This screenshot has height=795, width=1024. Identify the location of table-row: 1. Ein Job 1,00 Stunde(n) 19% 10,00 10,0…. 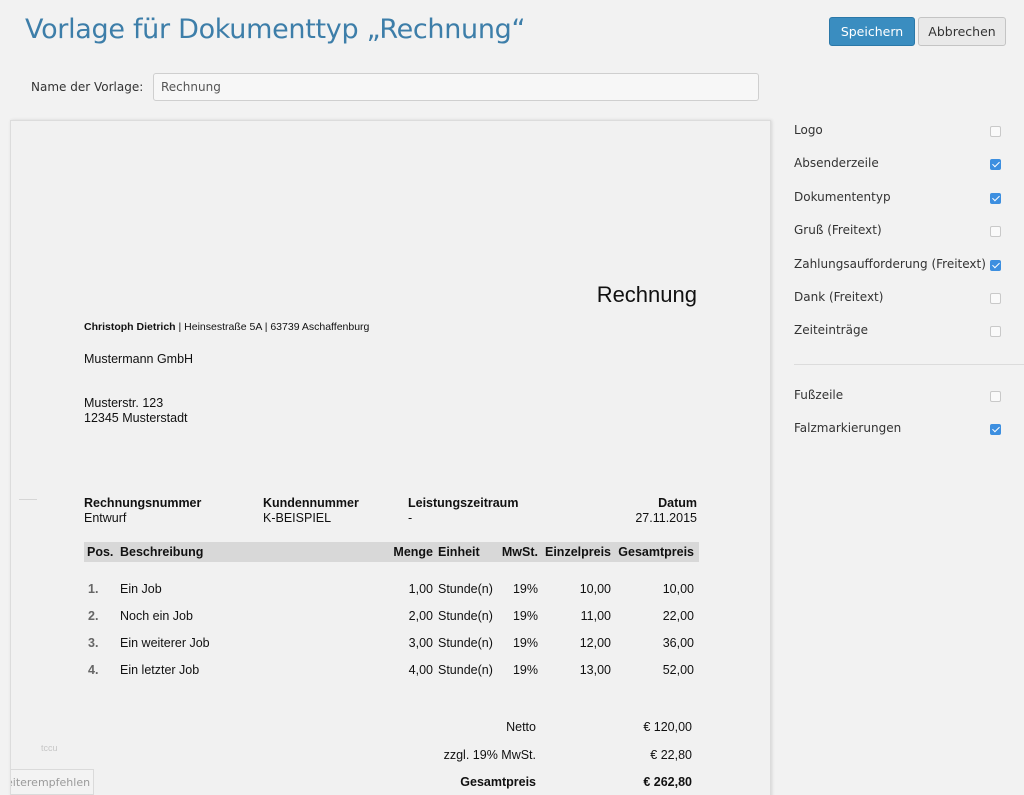
(391, 590).